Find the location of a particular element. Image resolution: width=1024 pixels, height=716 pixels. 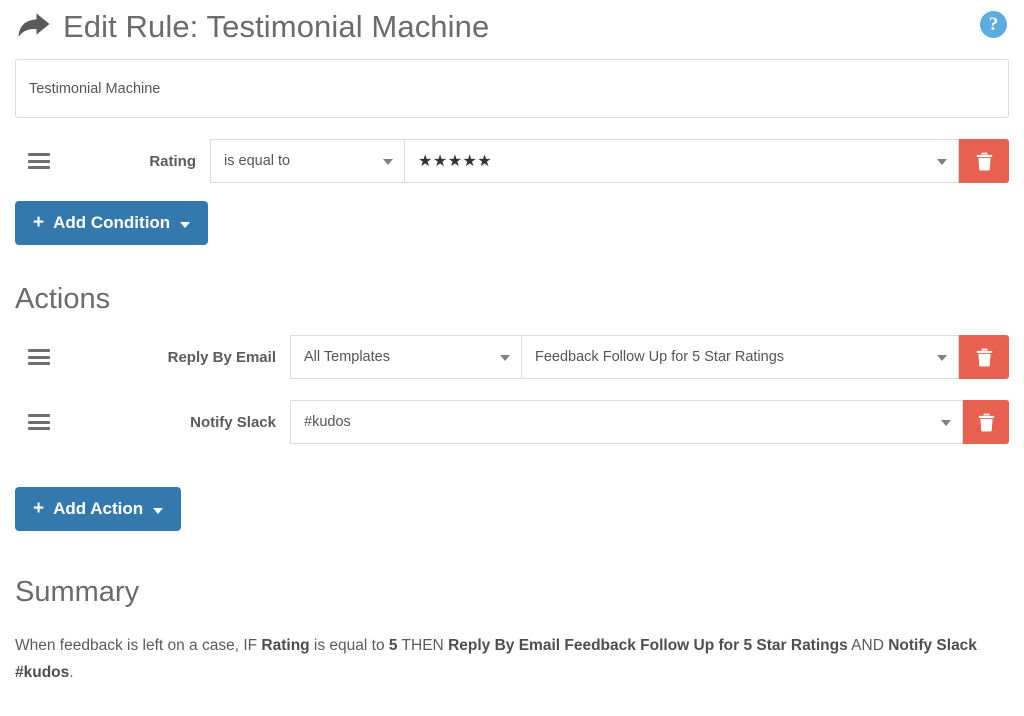

summary-heading: Summary is located at coordinates (77, 592).